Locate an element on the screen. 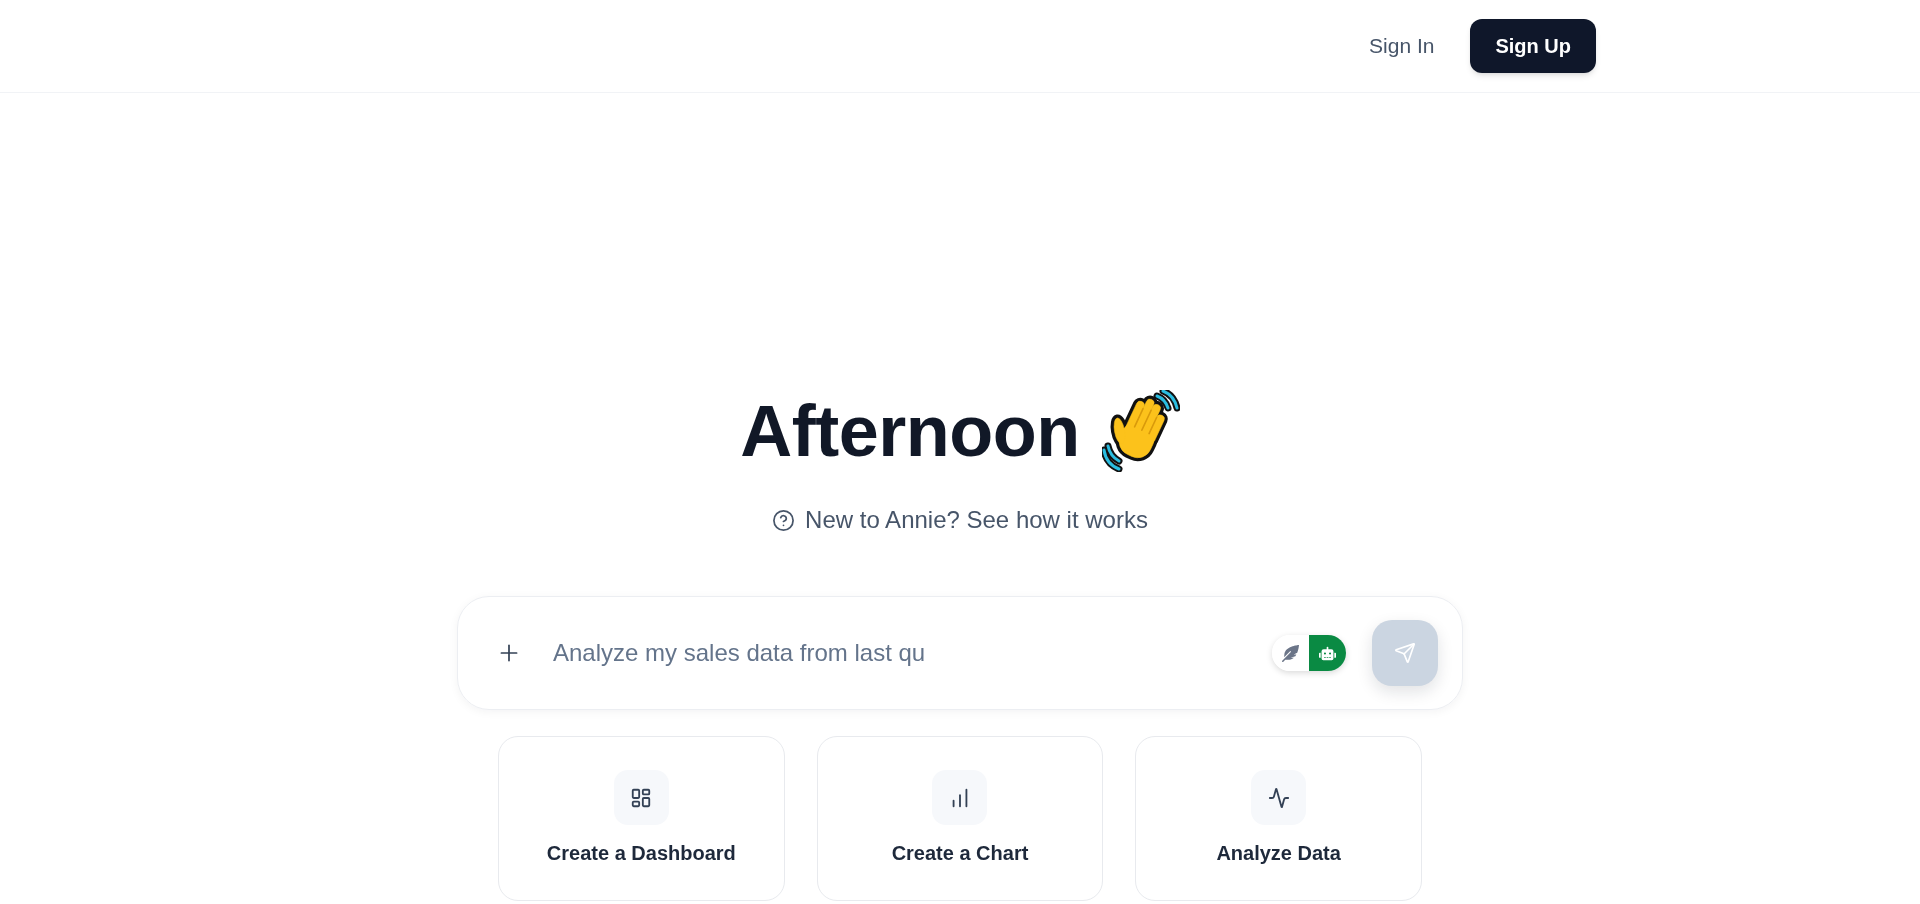  send-icon is located at coordinates (1405, 653).